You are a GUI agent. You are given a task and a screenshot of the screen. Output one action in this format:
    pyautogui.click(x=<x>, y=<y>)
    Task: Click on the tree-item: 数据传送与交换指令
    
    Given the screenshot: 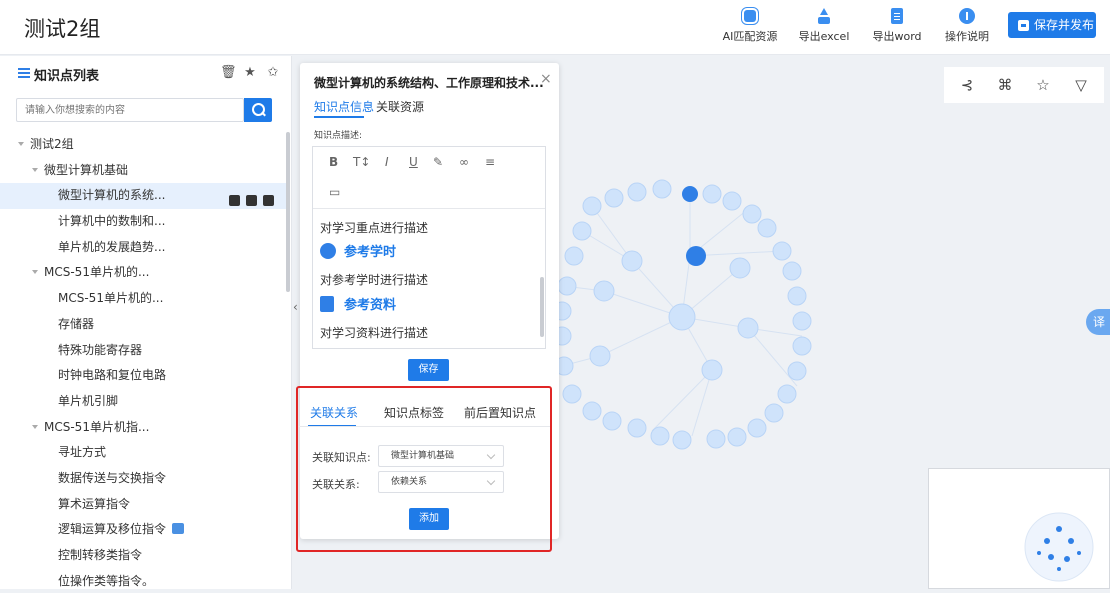 What is the action you would take?
    pyautogui.click(x=143, y=479)
    